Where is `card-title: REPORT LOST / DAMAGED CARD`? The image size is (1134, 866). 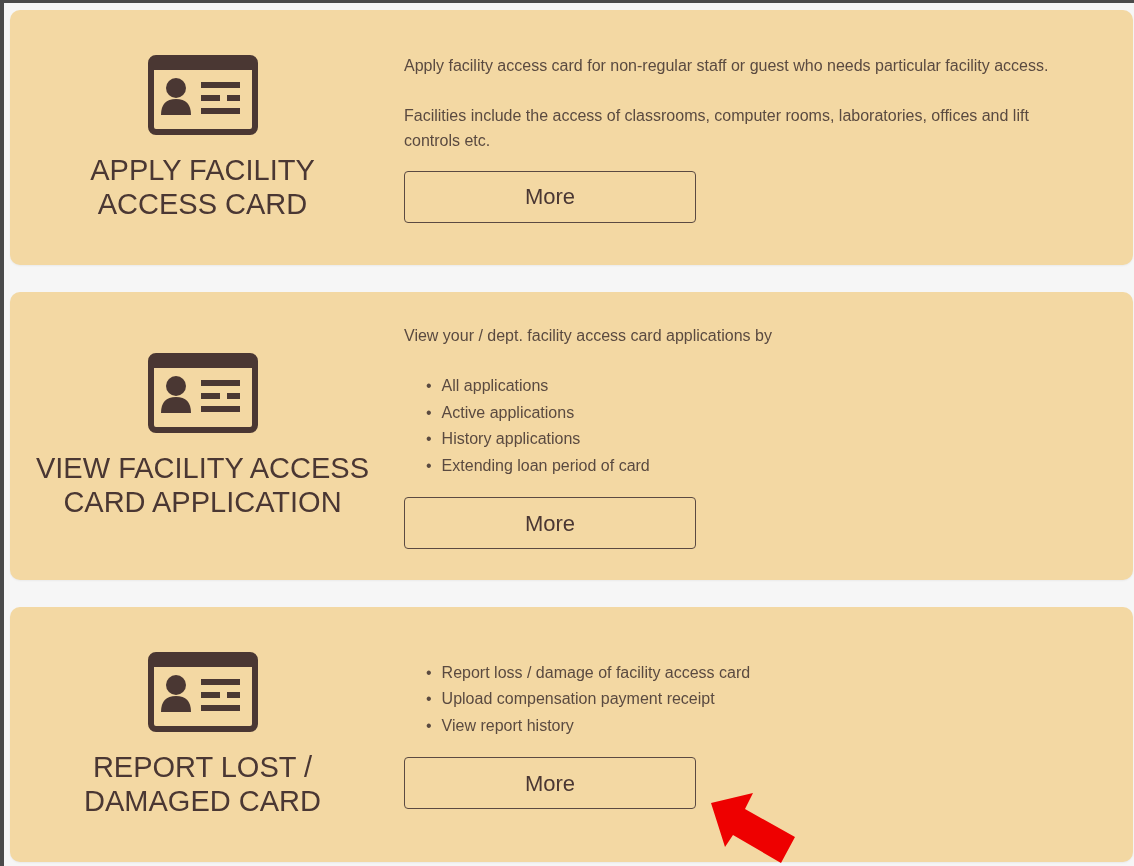
card-title: REPORT LOST / DAMAGED CARD is located at coordinates (202, 783).